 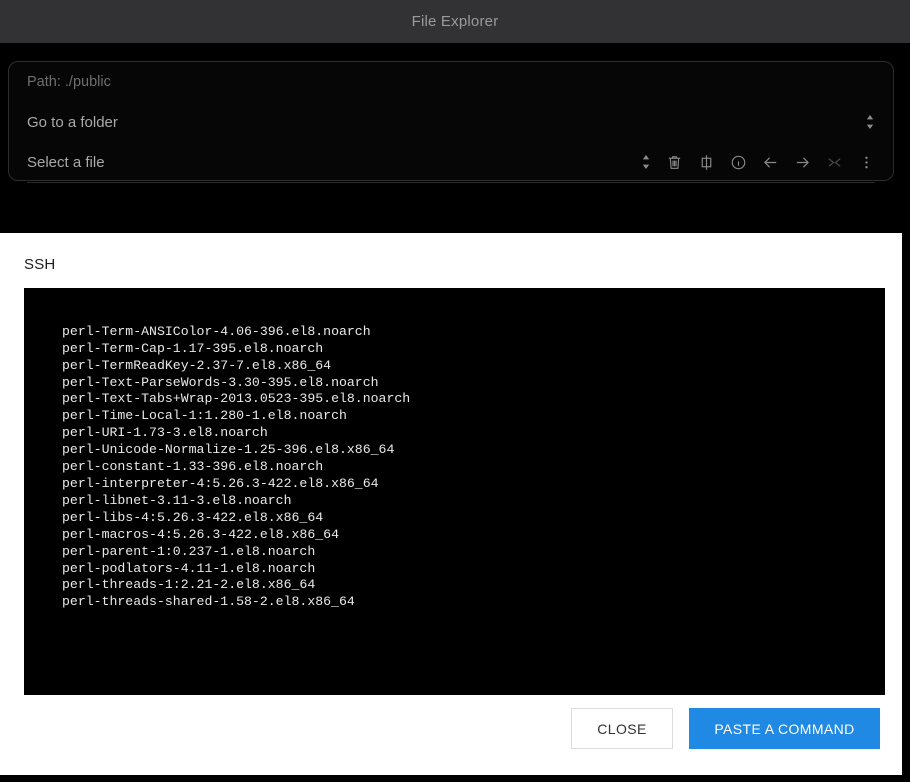 I want to click on terminal-package-line: perl-libnet-3.11-3.el8.noarch, so click(x=177, y=500).